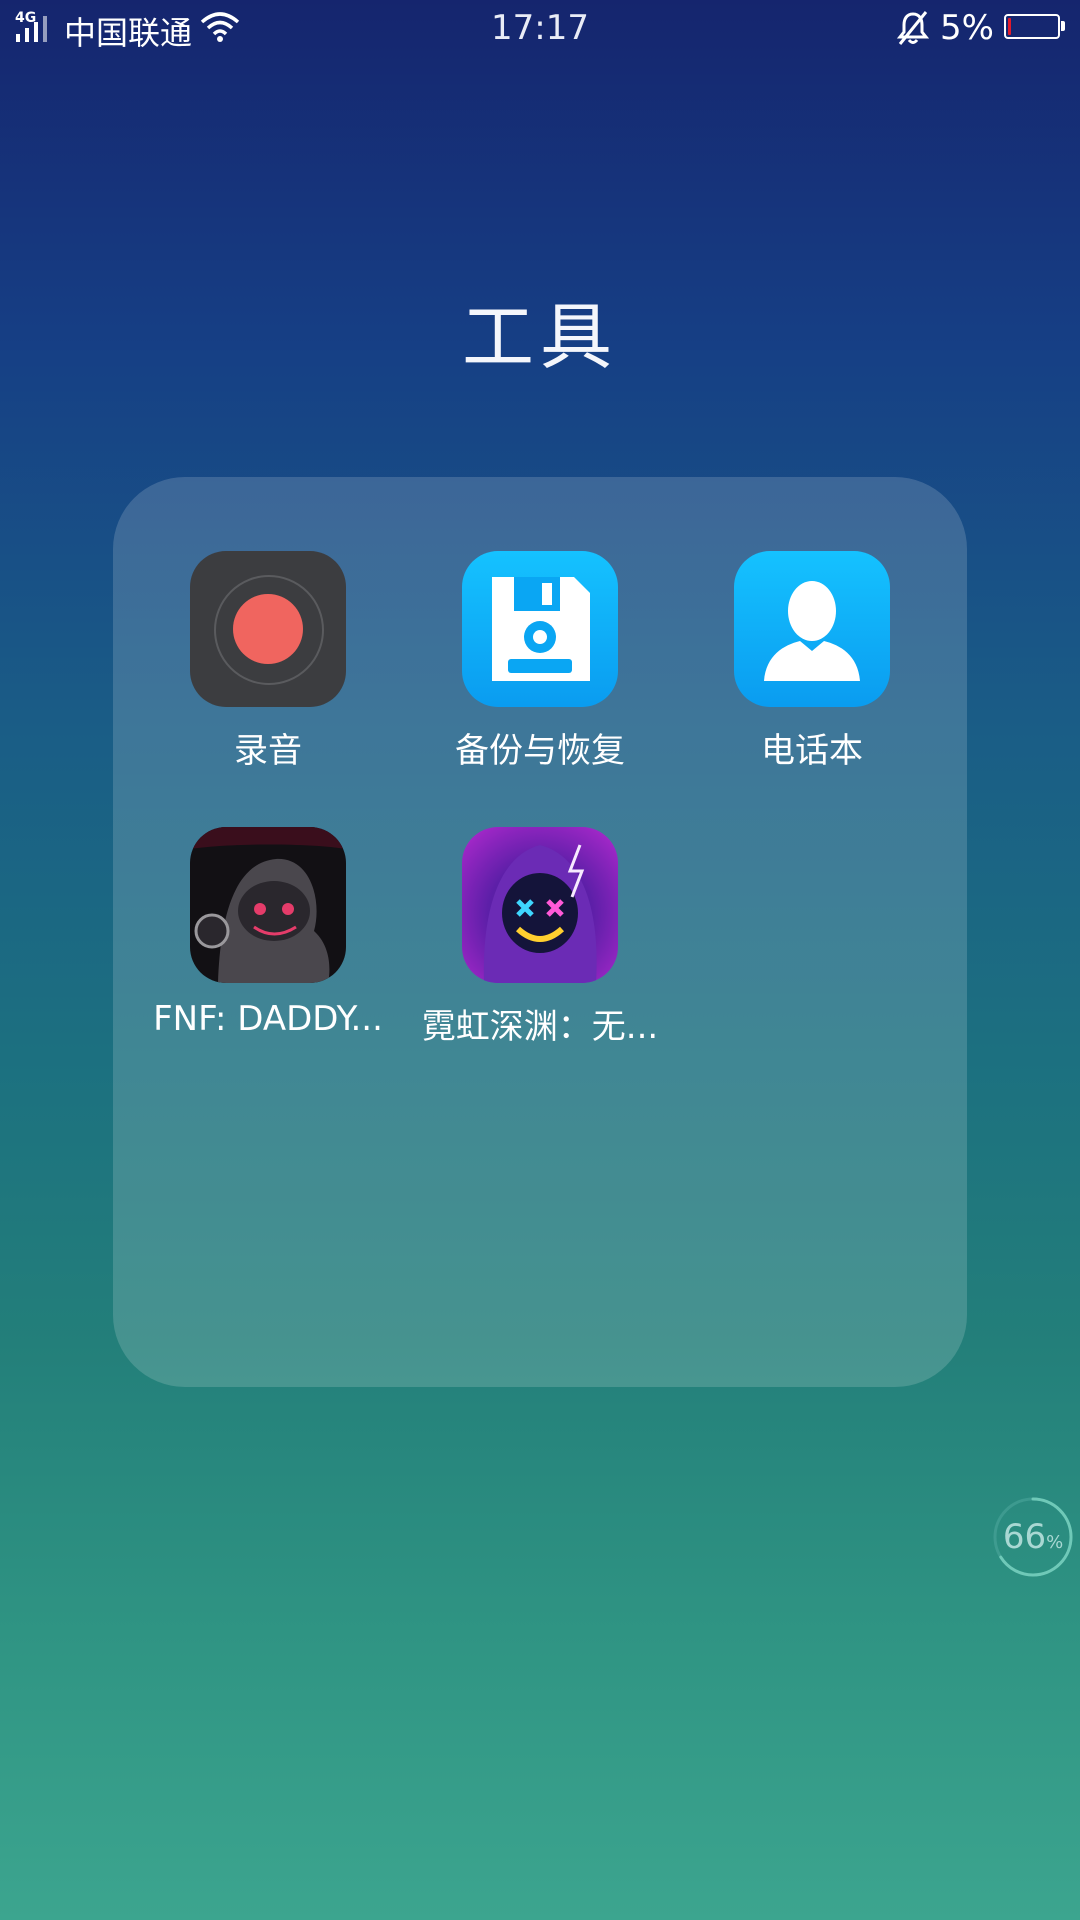 This screenshot has width=1080, height=1920. I want to click on recorder-icon, so click(268, 629).